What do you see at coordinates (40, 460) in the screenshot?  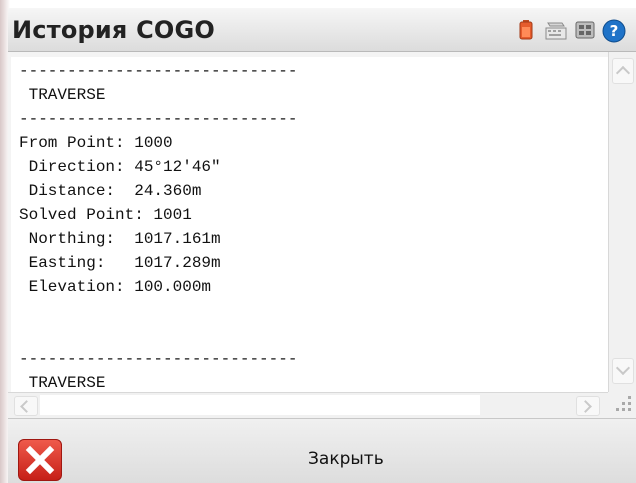 I see `close-icon` at bounding box center [40, 460].